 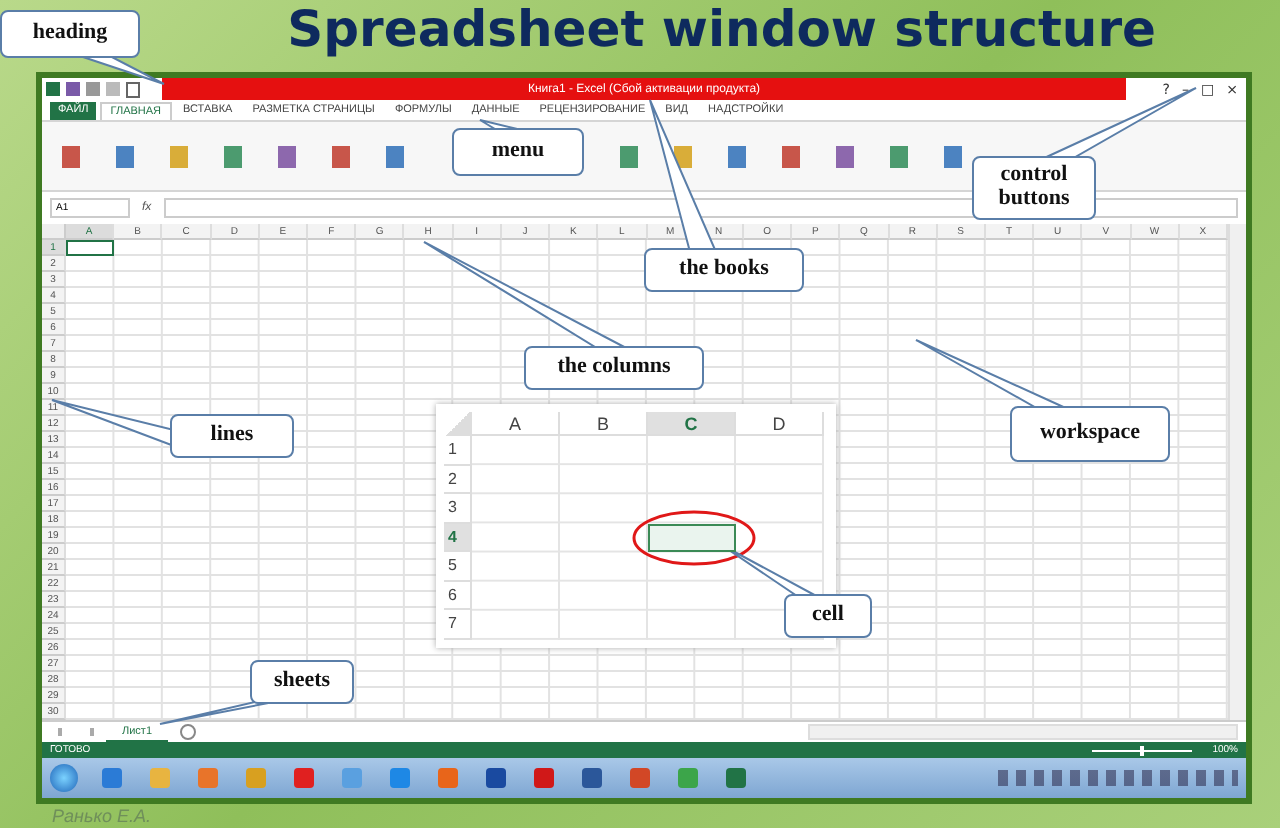 What do you see at coordinates (458, 625) in the screenshot?
I see `row-header: 7` at bounding box center [458, 625].